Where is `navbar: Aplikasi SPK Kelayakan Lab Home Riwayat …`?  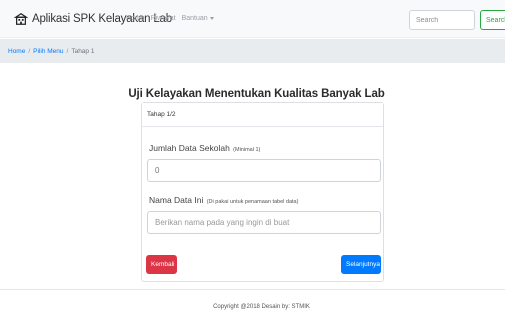
navbar: Aplikasi SPK Kelayakan Lab Home Riwayat … is located at coordinates (252, 19).